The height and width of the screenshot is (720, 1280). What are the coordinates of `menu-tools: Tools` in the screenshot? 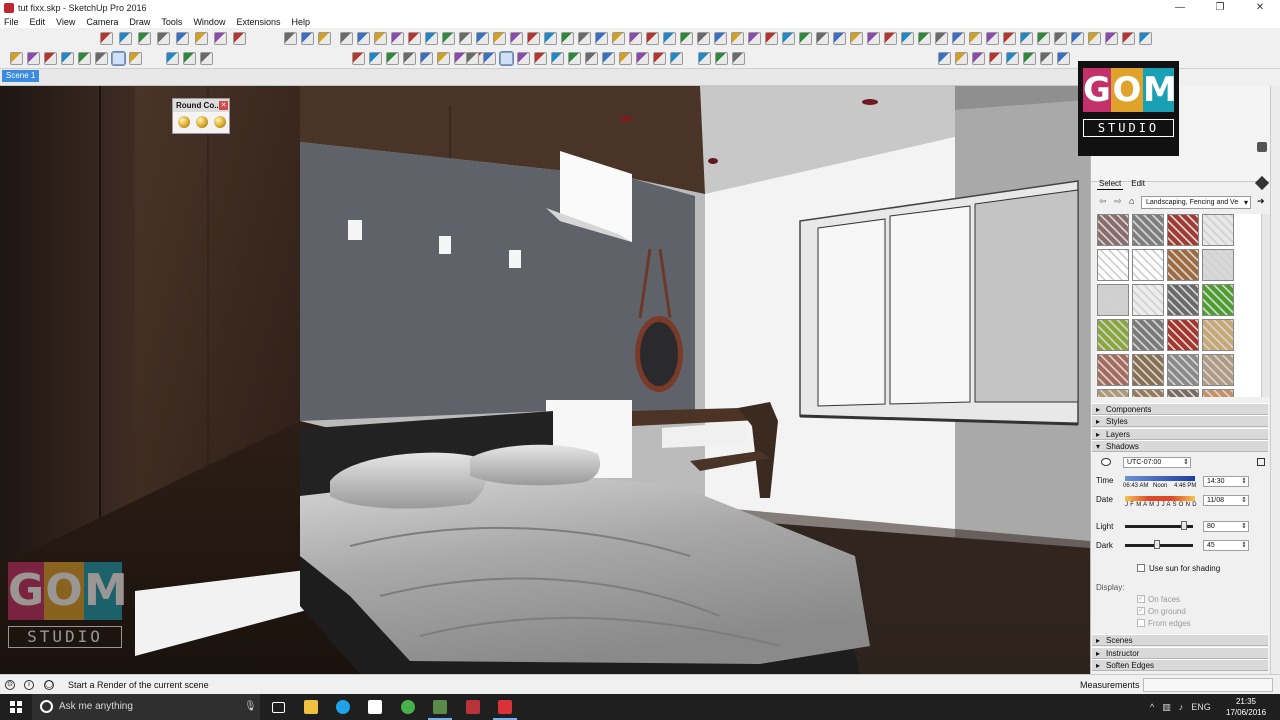 It's located at (171, 22).